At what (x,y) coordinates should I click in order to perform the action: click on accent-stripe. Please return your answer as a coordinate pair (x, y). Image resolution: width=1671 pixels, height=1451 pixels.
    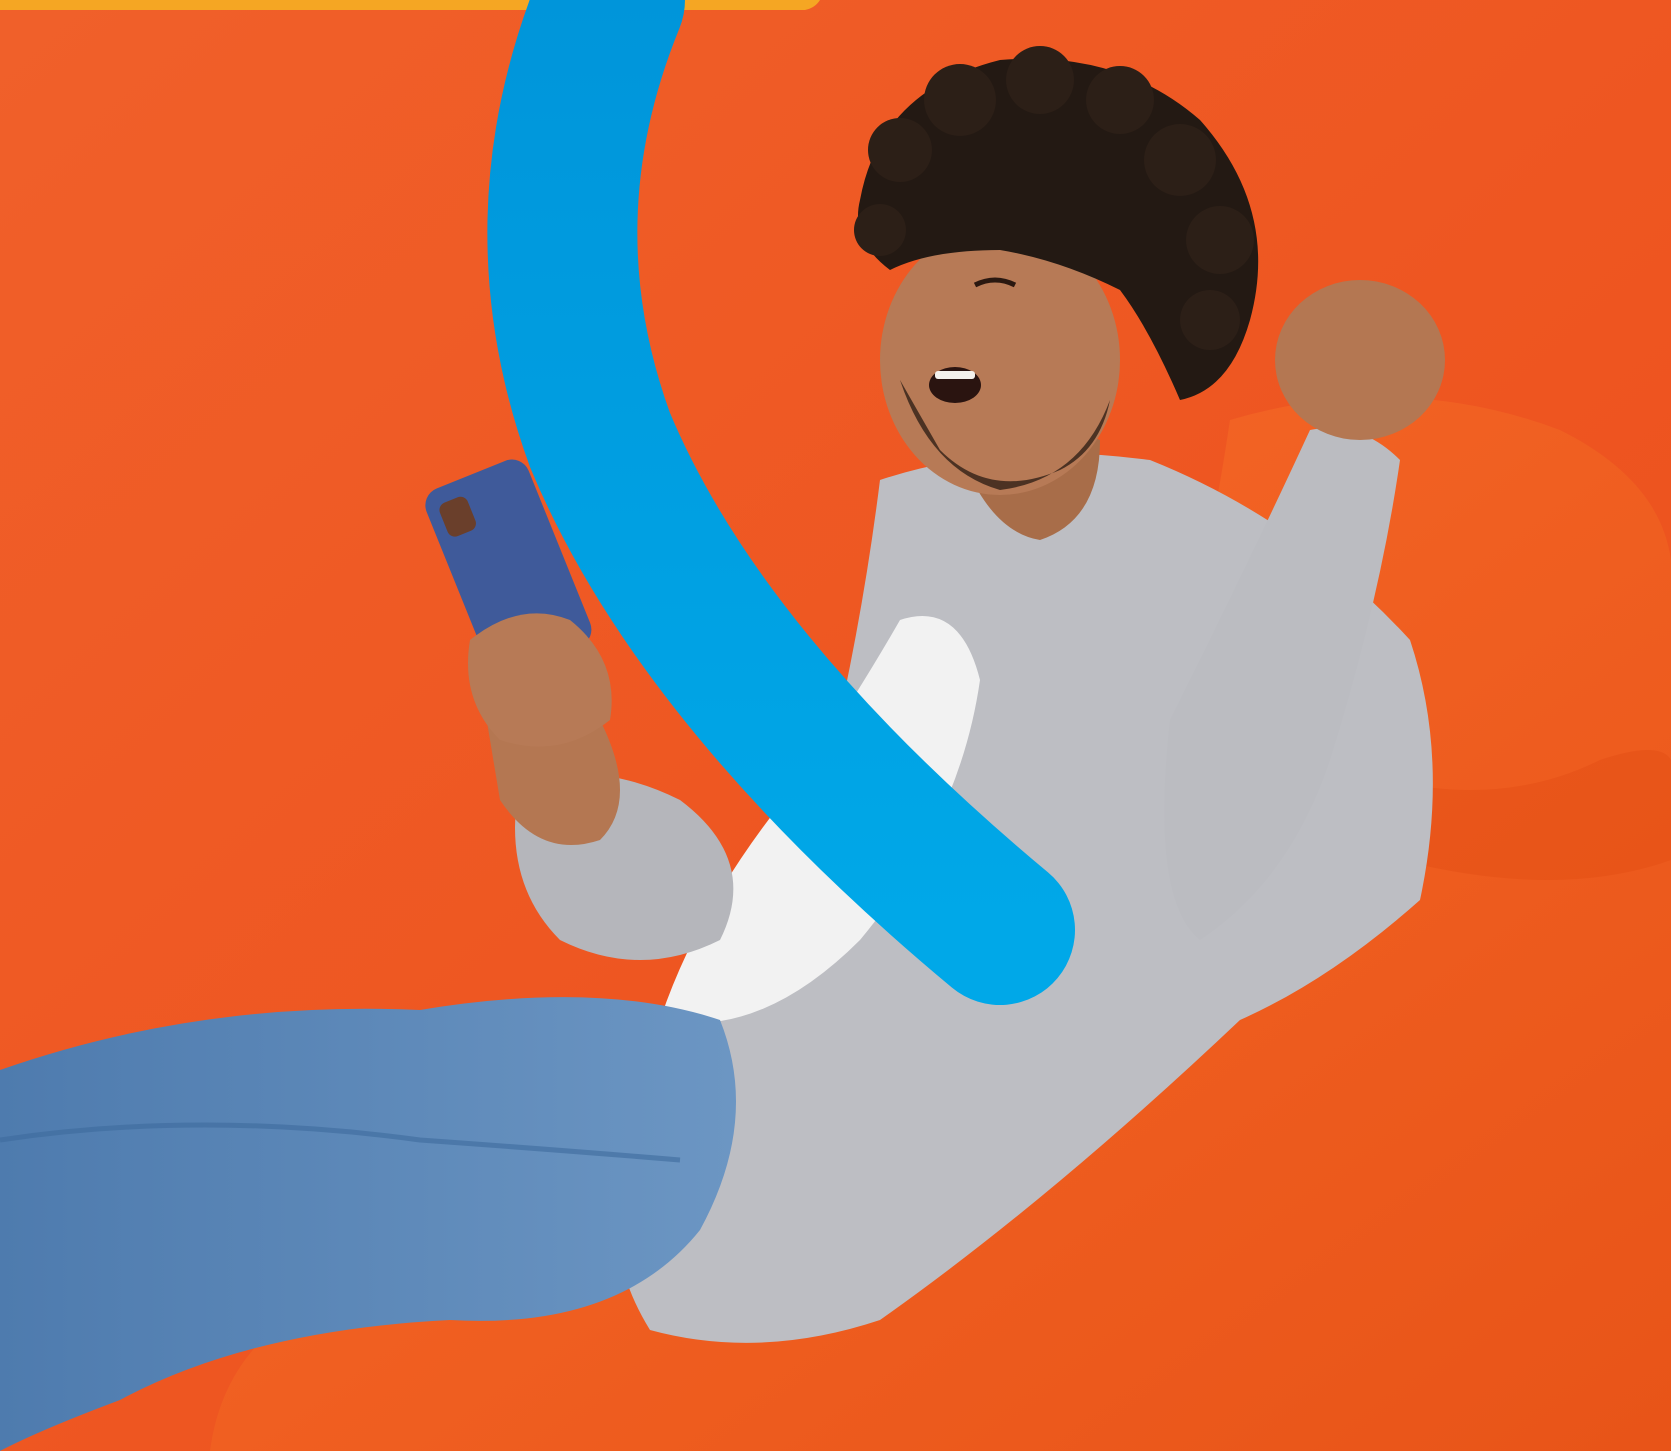
    Looking at the image, I should click on (410, 5).